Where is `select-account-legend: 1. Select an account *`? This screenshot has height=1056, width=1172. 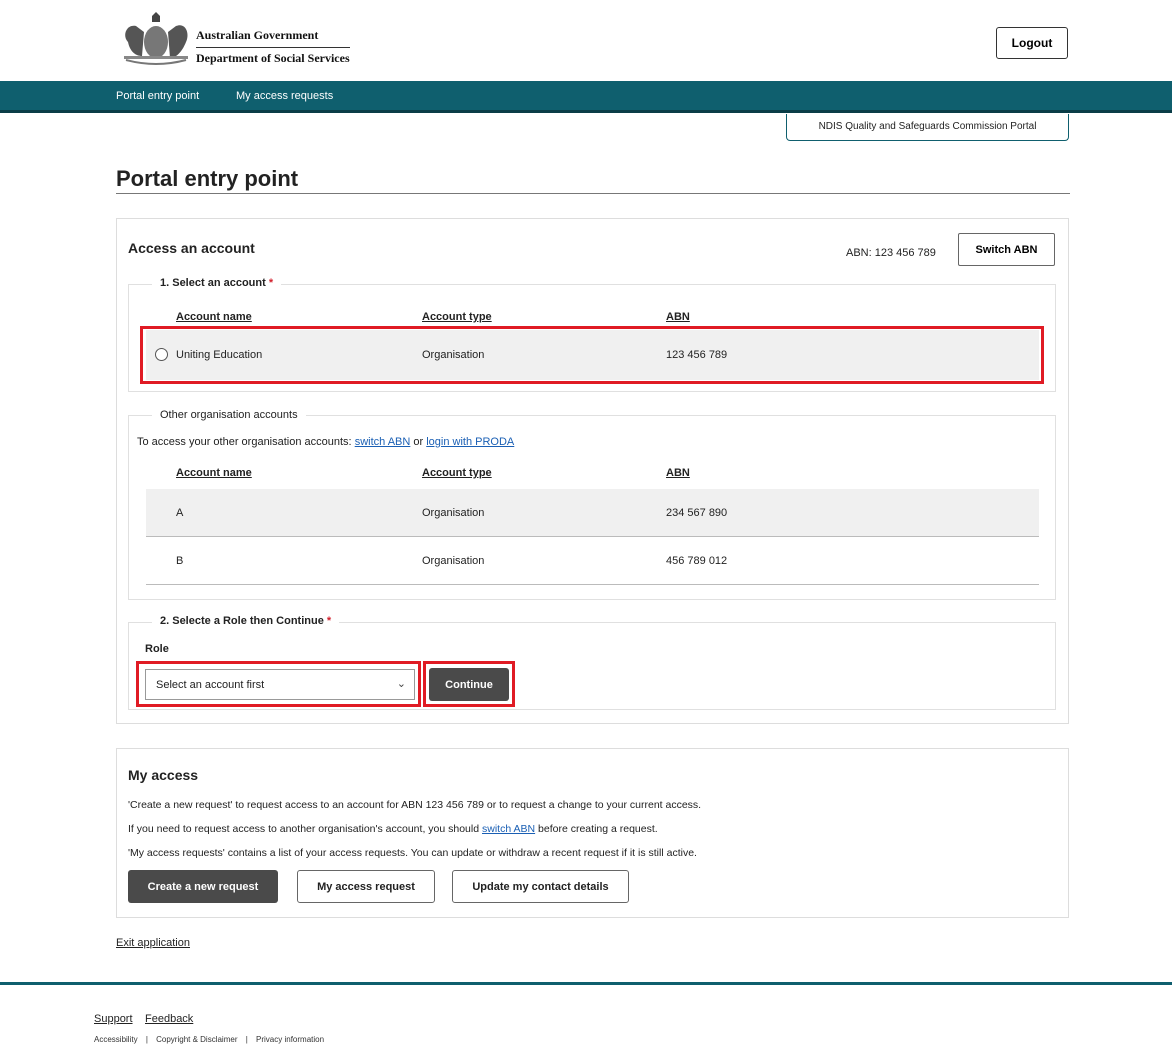 select-account-legend: 1. Select an account * is located at coordinates (217, 283).